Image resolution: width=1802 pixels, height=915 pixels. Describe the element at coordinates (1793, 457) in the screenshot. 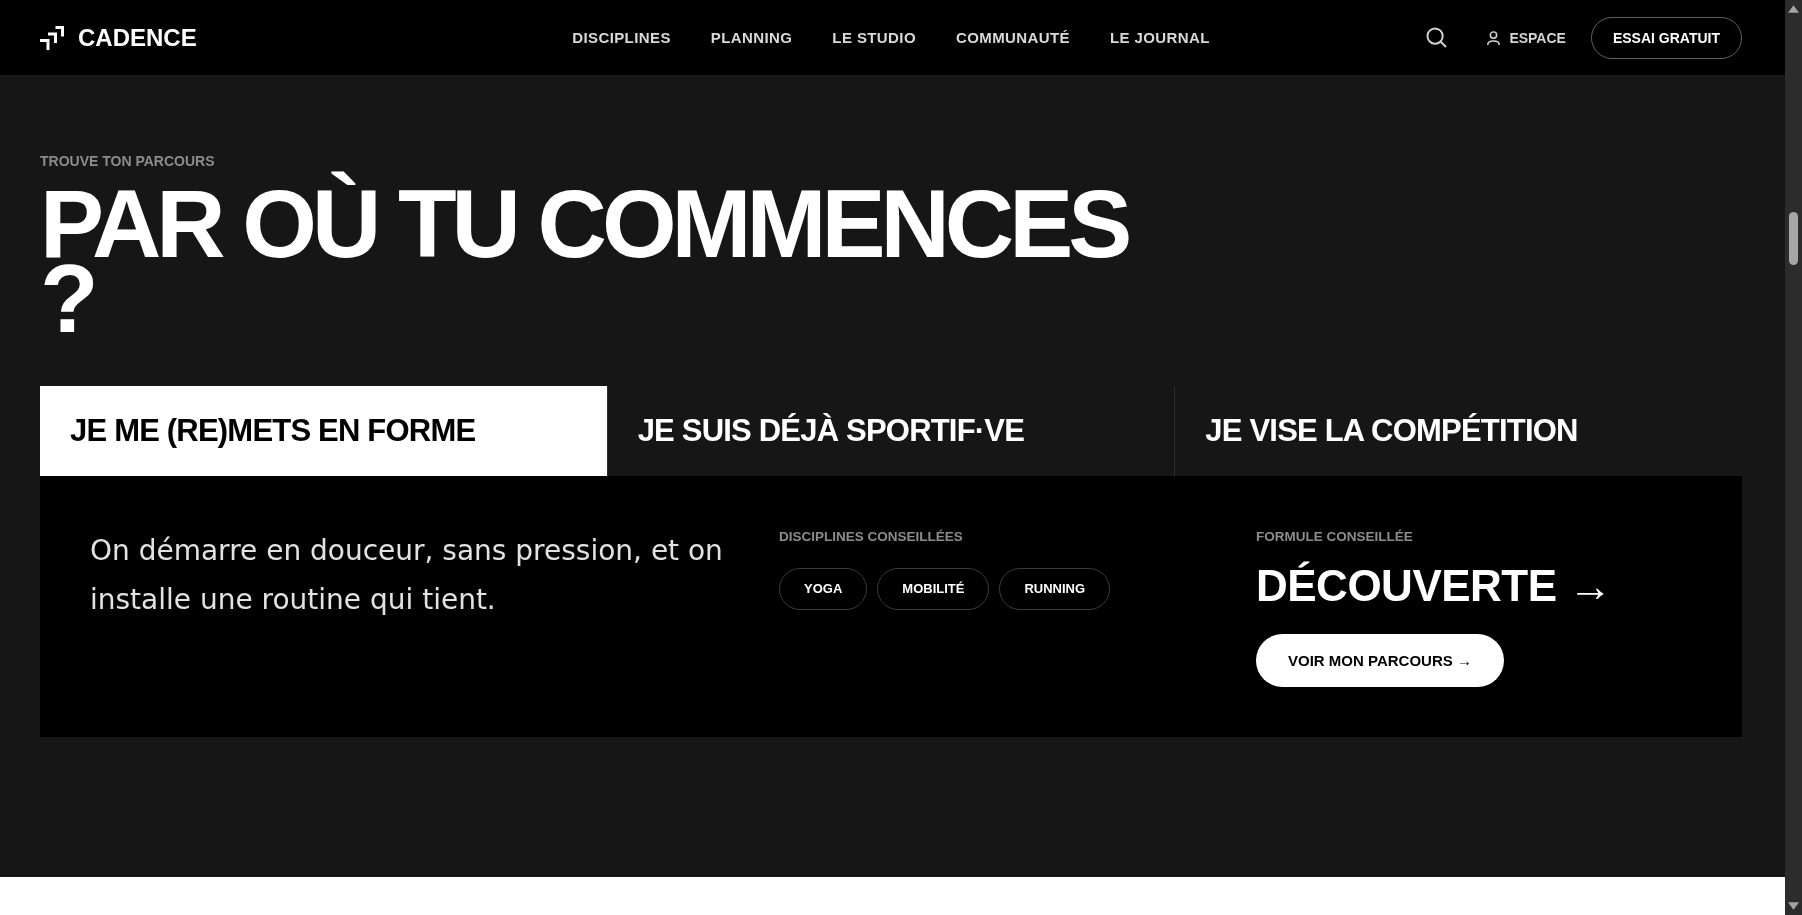

I see `scrollbar` at that location.